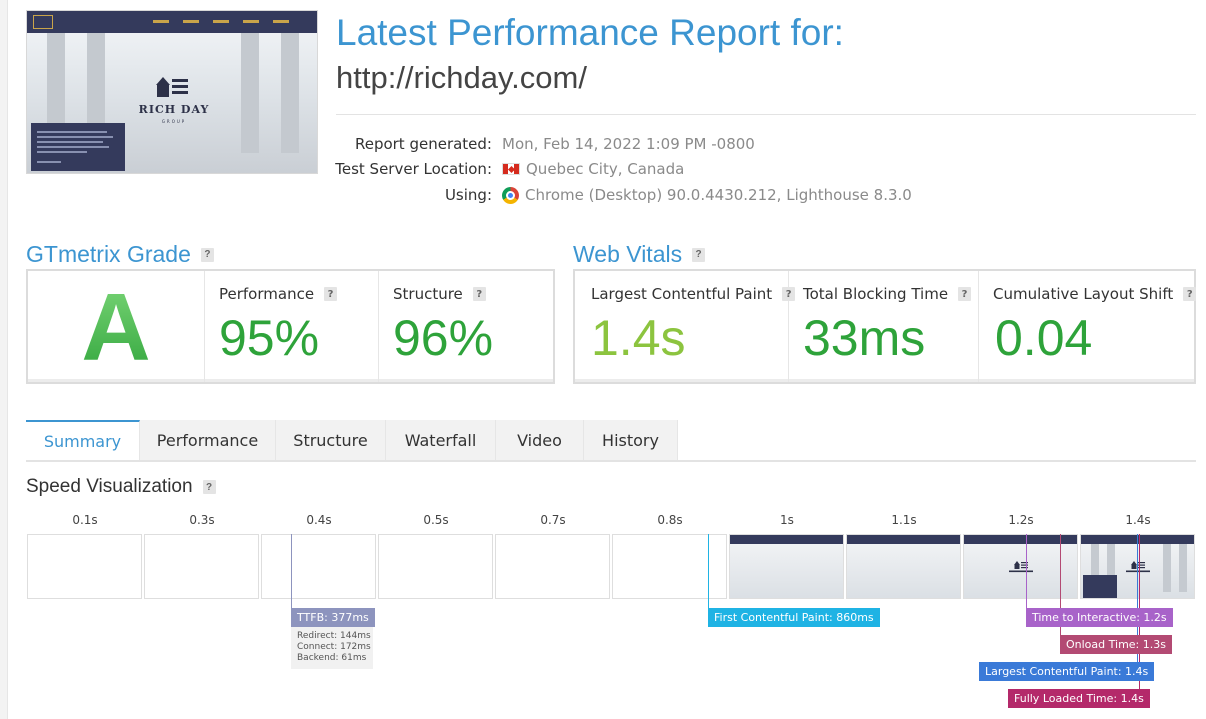 Image resolution: width=1206 pixels, height=719 pixels. What do you see at coordinates (1100, 586) in the screenshot?
I see `frame-cookie-banner` at bounding box center [1100, 586].